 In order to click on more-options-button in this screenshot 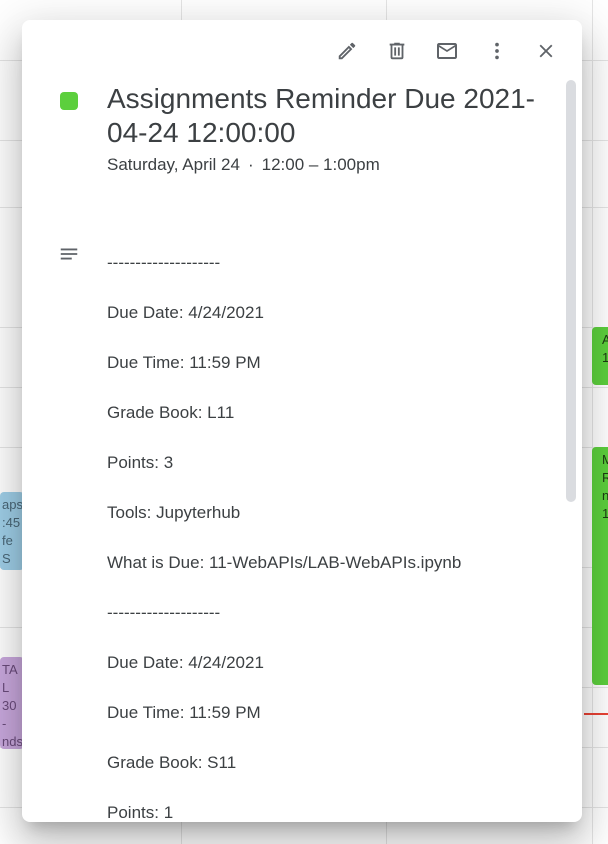, I will do `click(497, 51)`.